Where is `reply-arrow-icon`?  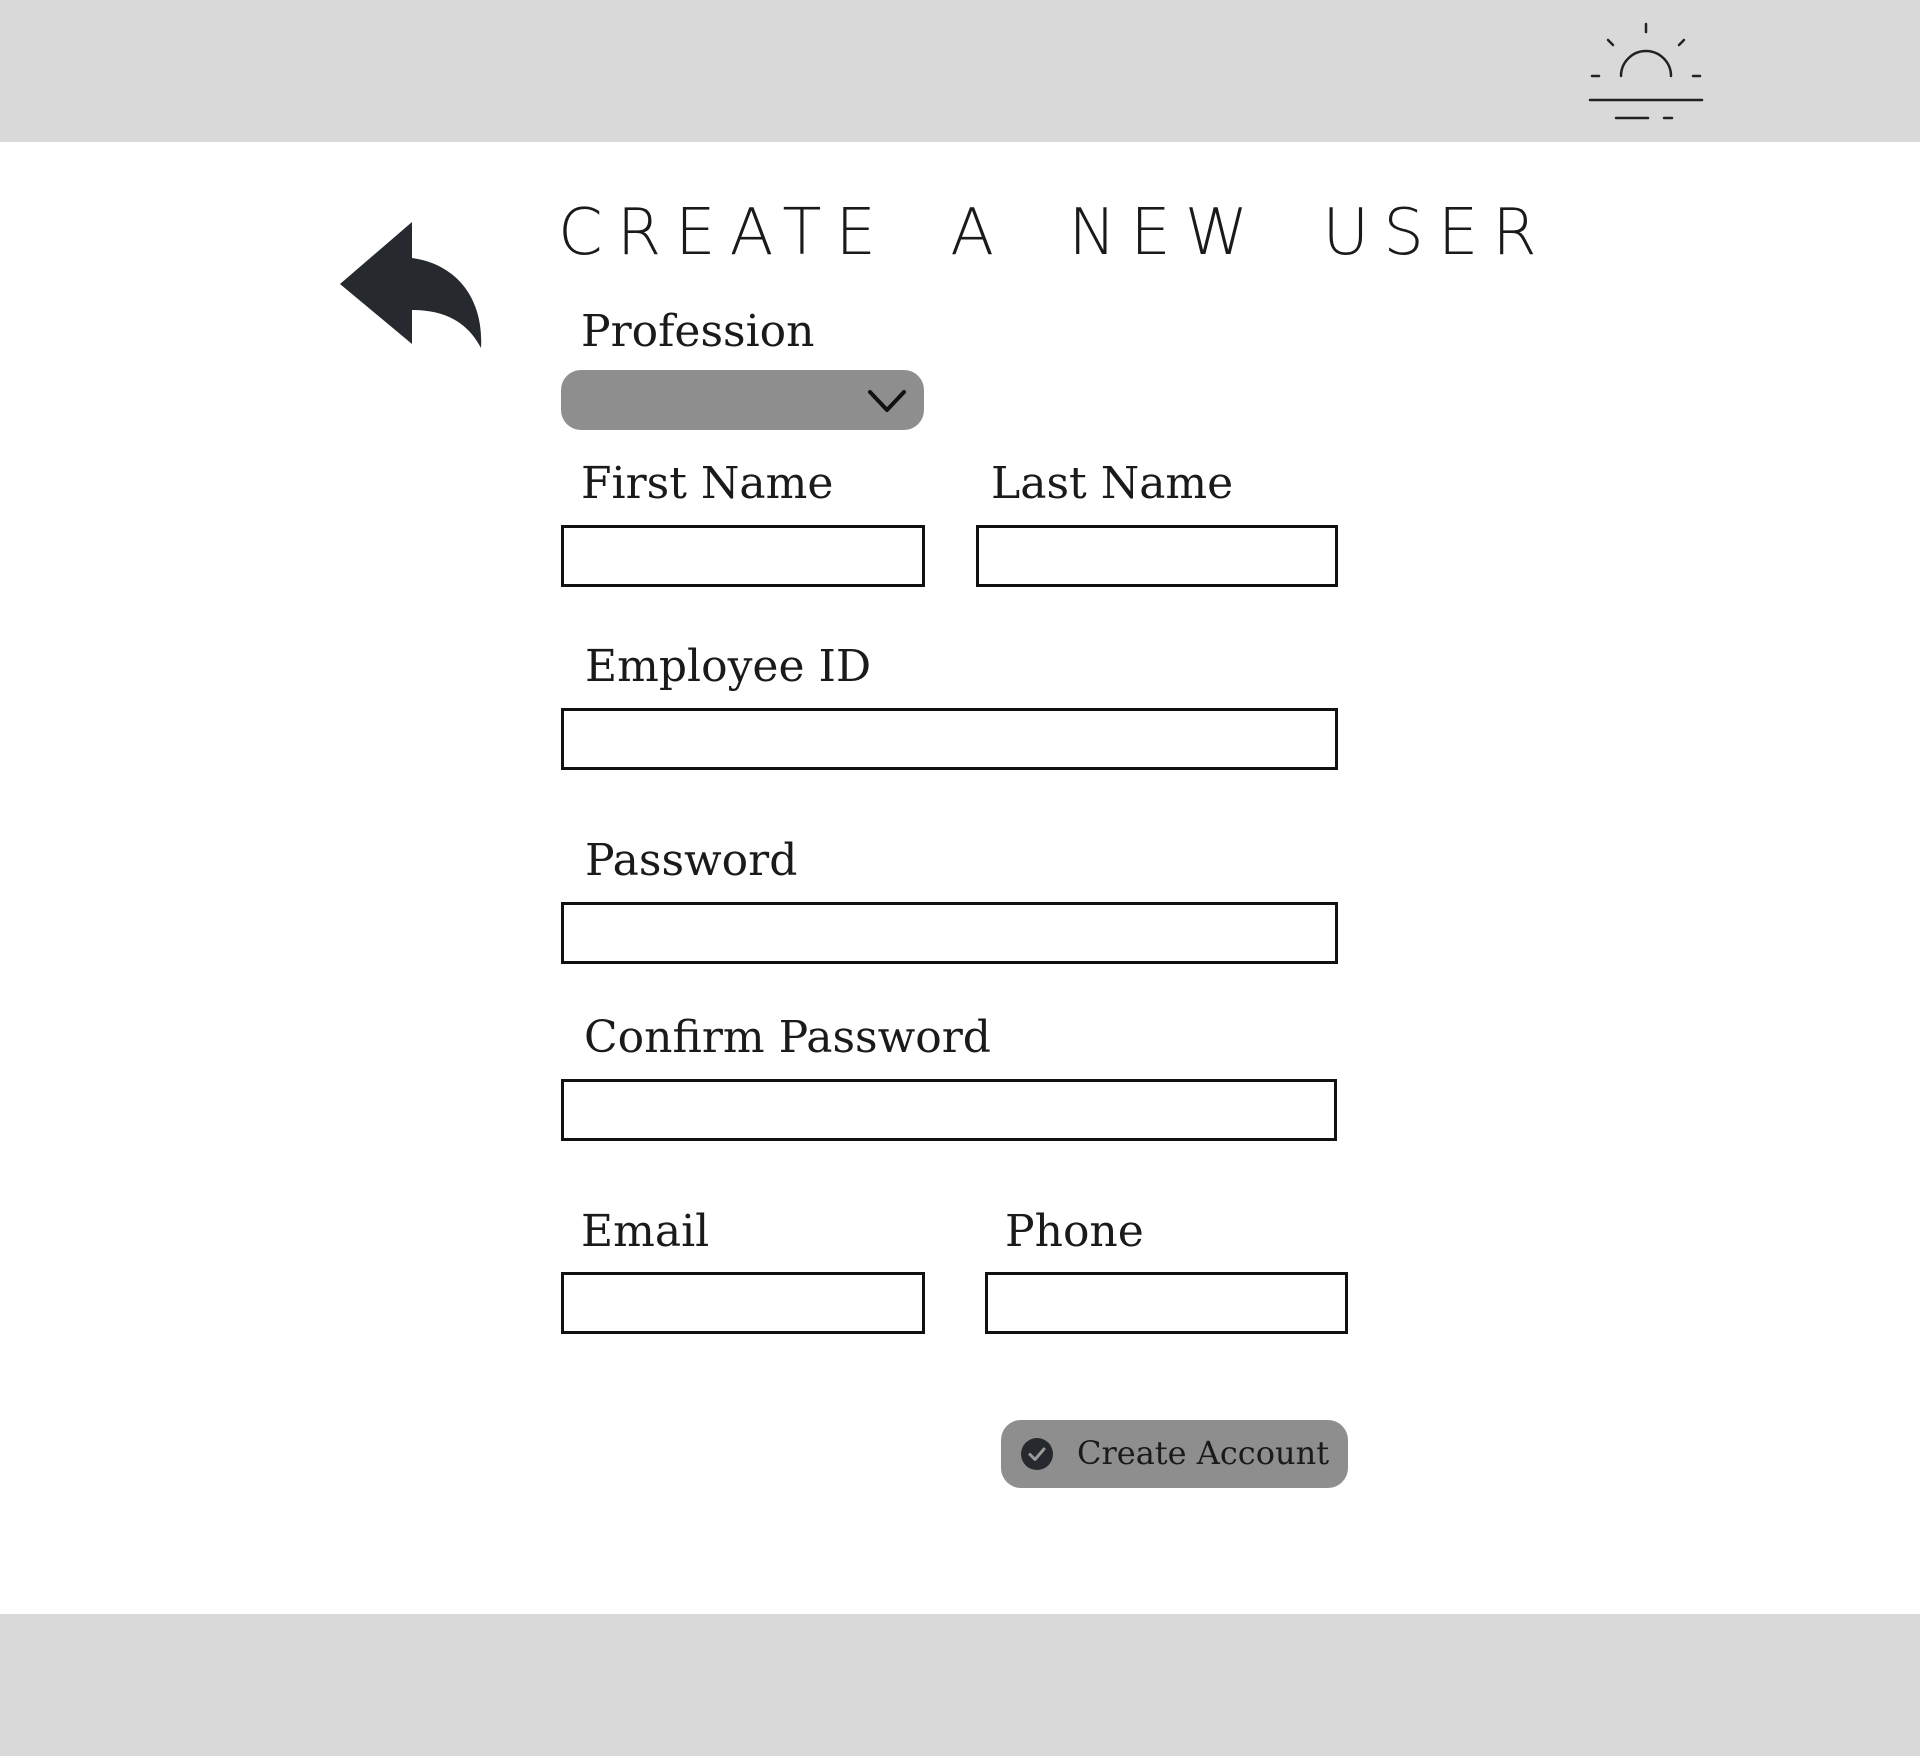 reply-arrow-icon is located at coordinates (411, 285).